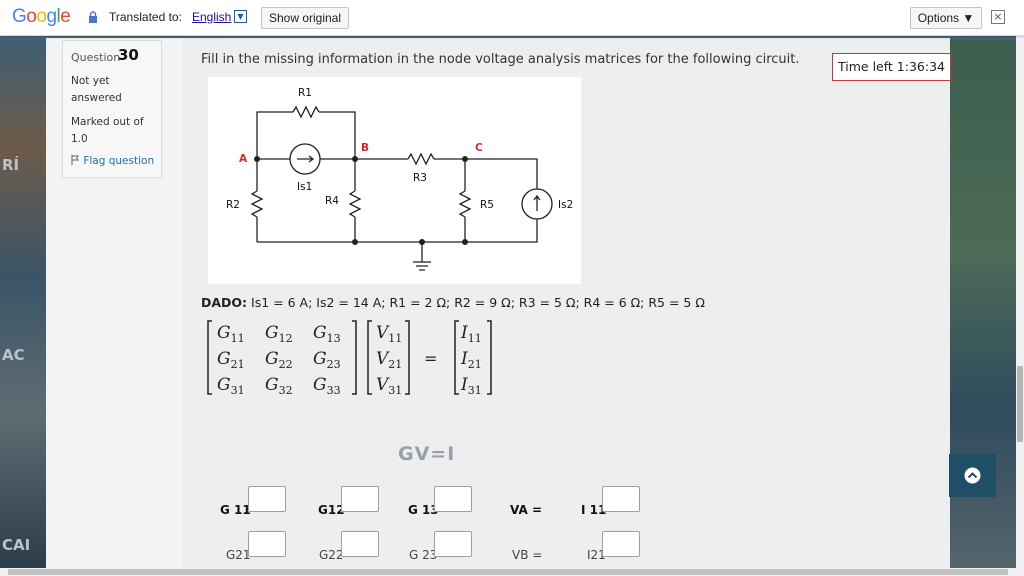 The image size is (1024, 576). Describe the element at coordinates (621, 544) in the screenshot. I see `input-i21` at that location.